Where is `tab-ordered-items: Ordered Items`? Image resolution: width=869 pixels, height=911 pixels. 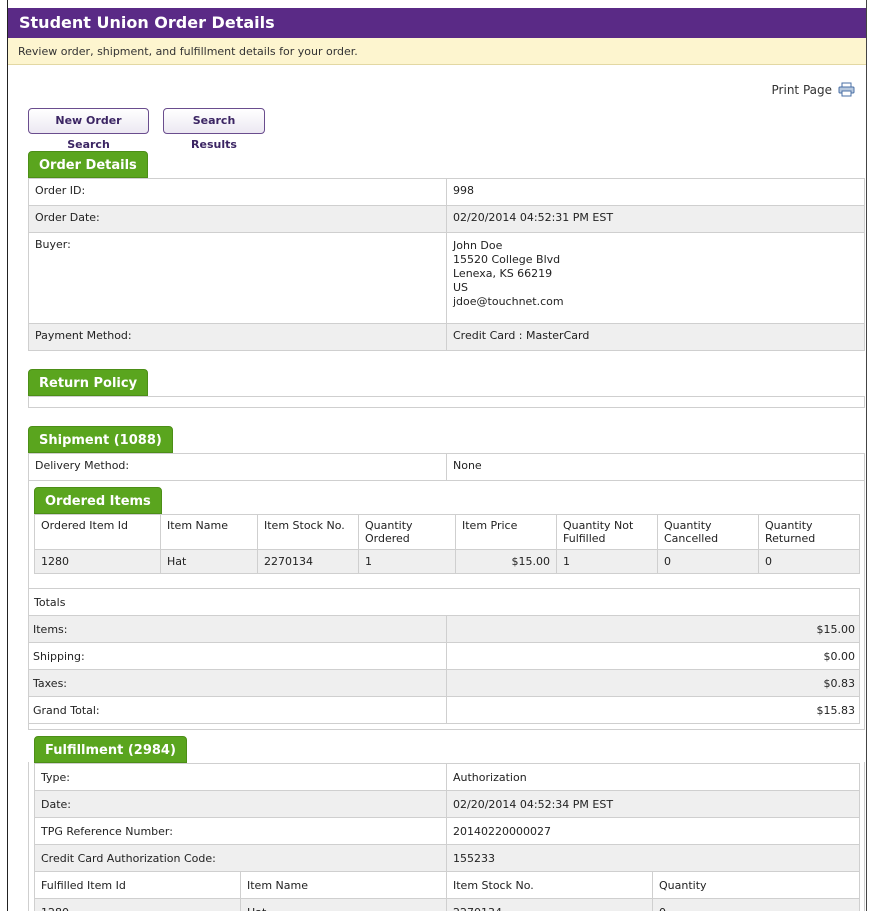
tab-ordered-items: Ordered Items is located at coordinates (98, 500).